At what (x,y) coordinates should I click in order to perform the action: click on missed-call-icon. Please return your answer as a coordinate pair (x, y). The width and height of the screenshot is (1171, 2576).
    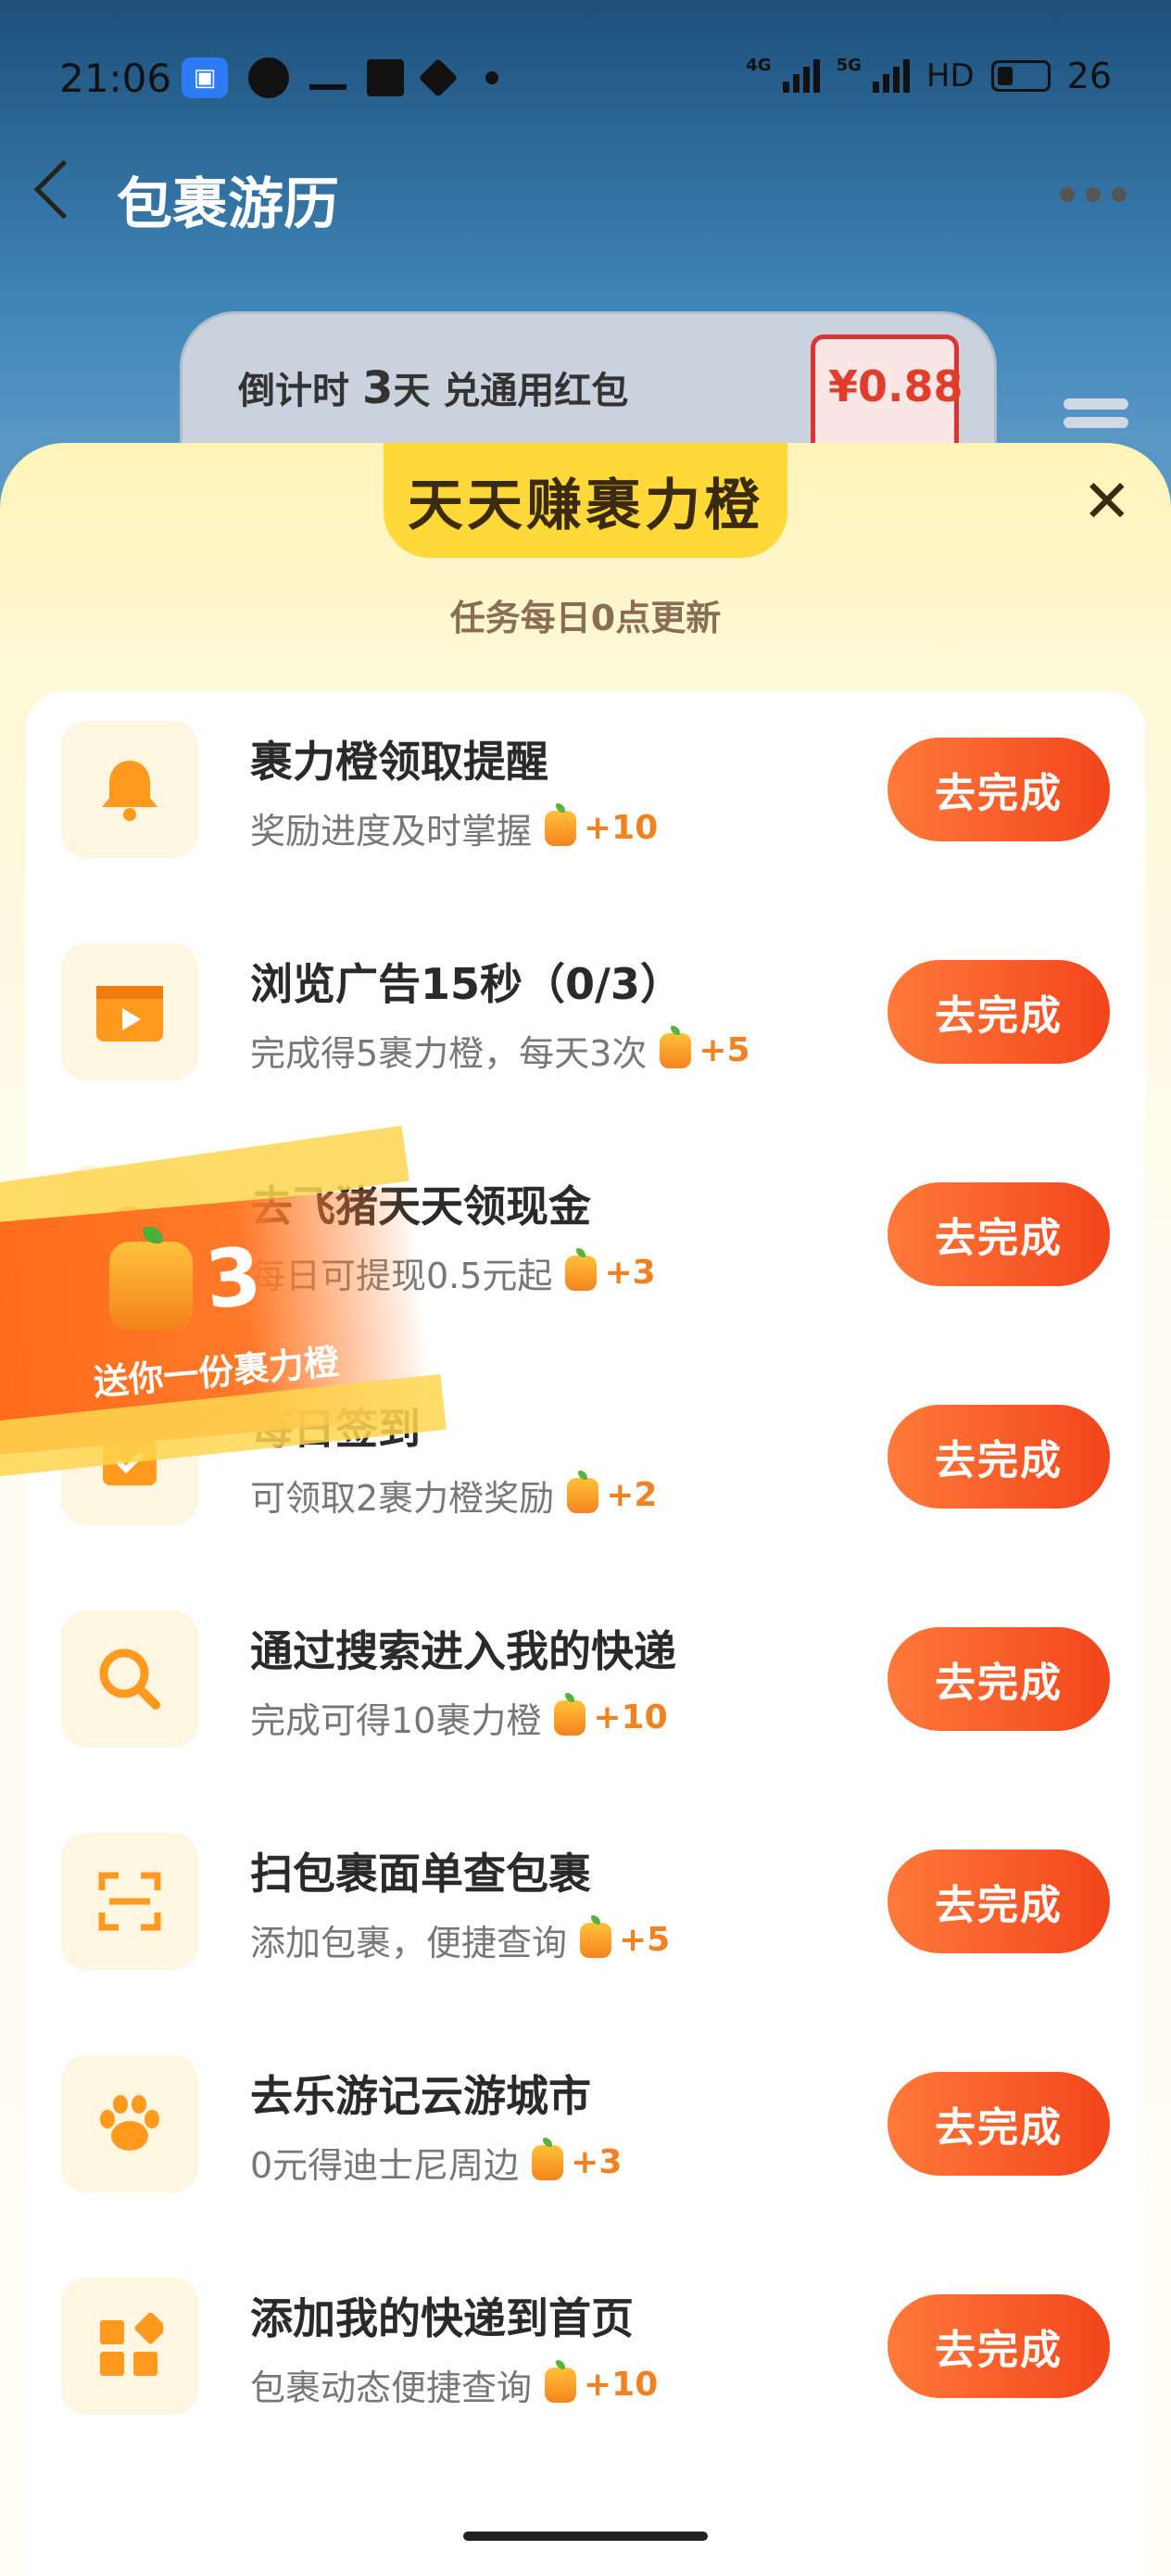
    Looking at the image, I should click on (328, 78).